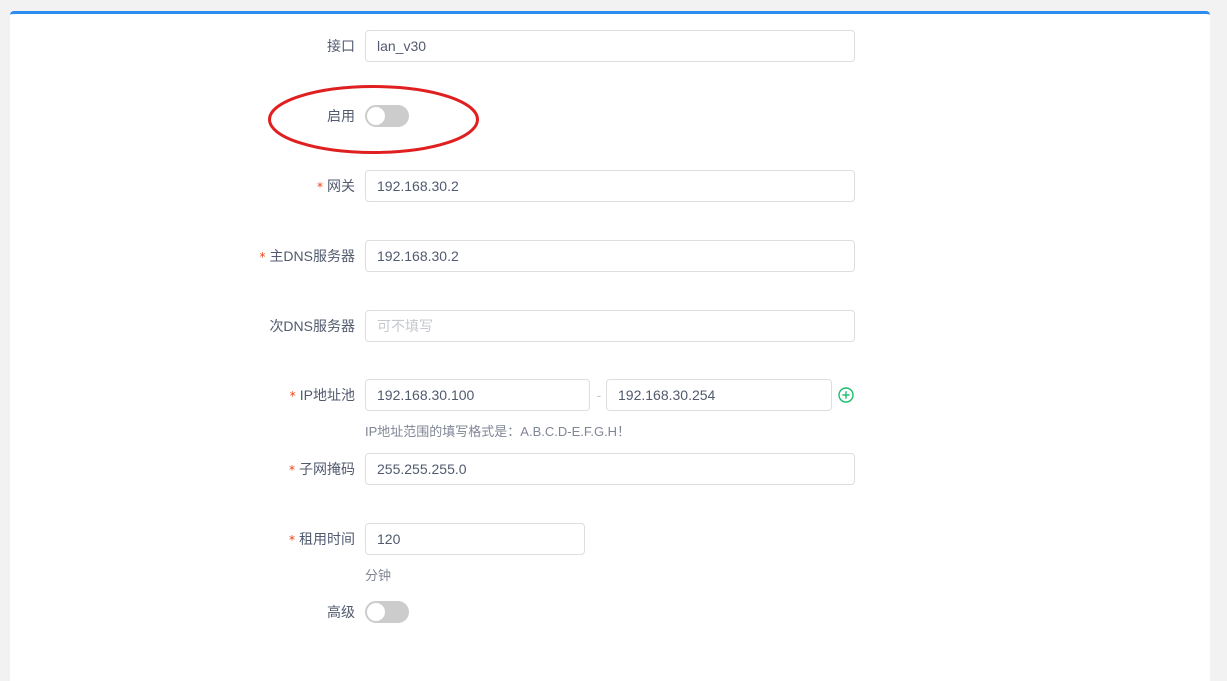 The image size is (1227, 681). I want to click on subnet-mask-input, so click(610, 469).